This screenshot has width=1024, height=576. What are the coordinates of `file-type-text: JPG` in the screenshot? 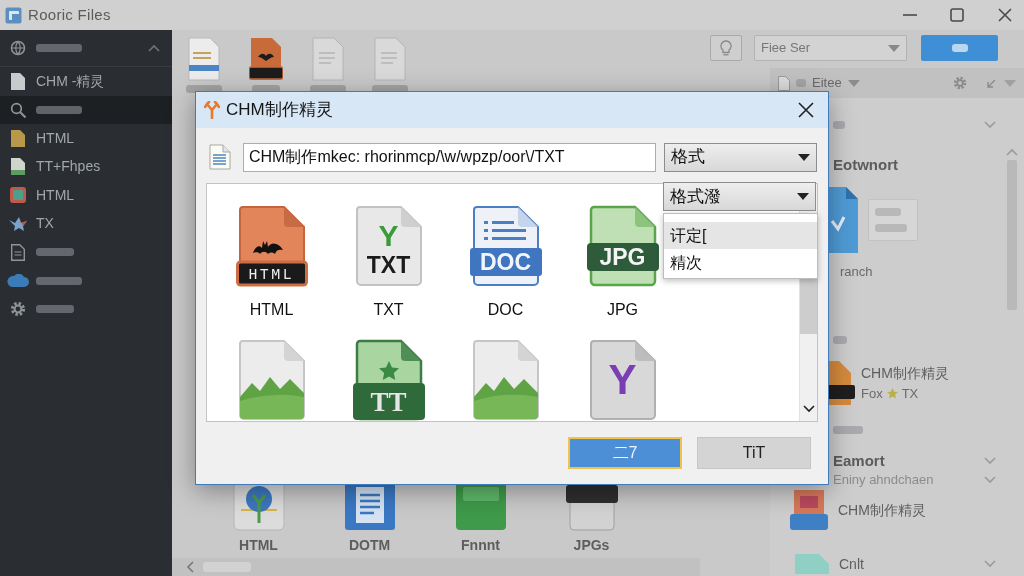 It's located at (622, 257).